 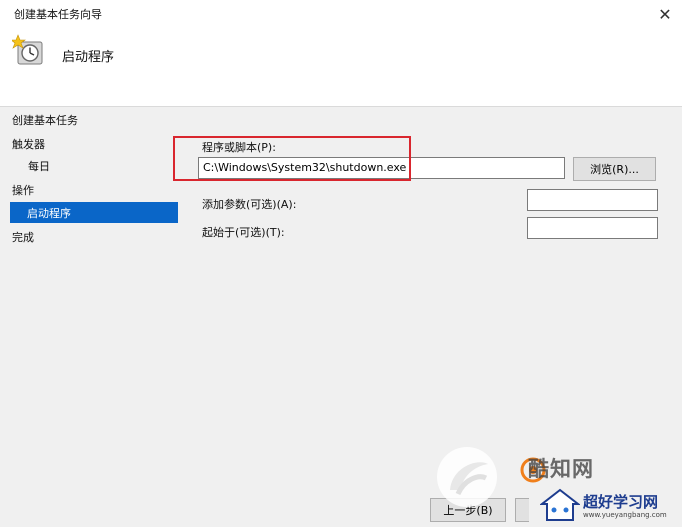 What do you see at coordinates (58, 14) in the screenshot?
I see `window-title: 创建基本任务向导` at bounding box center [58, 14].